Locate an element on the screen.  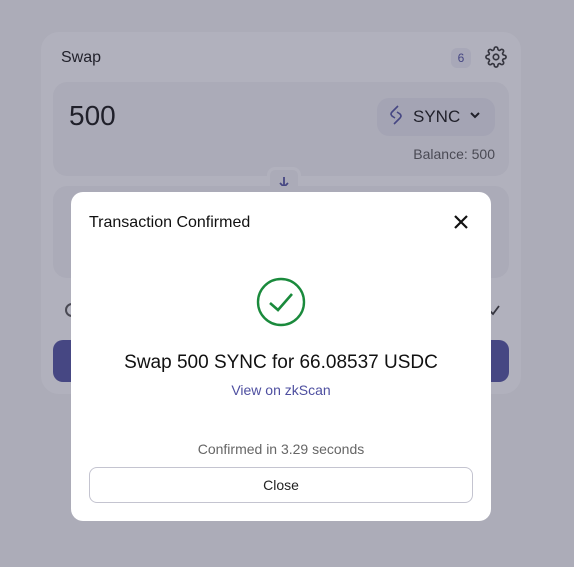
close-button: Close is located at coordinates (281, 485).